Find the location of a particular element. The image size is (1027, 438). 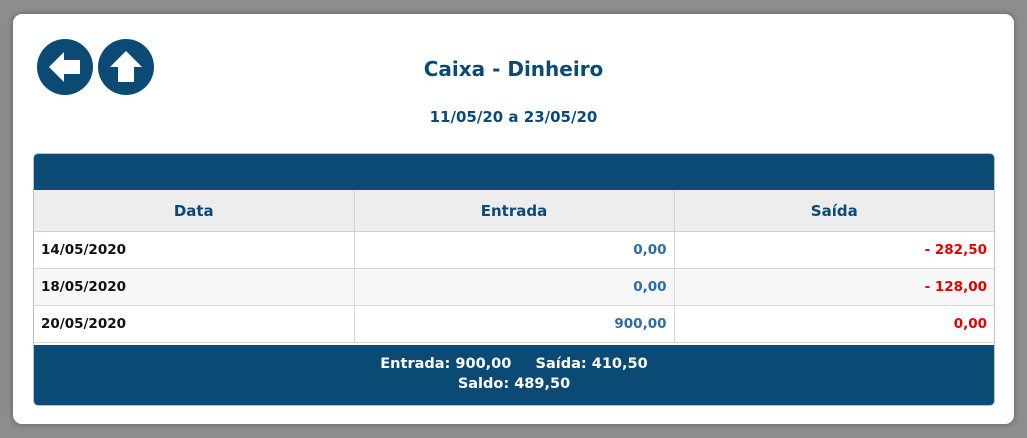

cell-entrada: 900,00 is located at coordinates (514, 324).